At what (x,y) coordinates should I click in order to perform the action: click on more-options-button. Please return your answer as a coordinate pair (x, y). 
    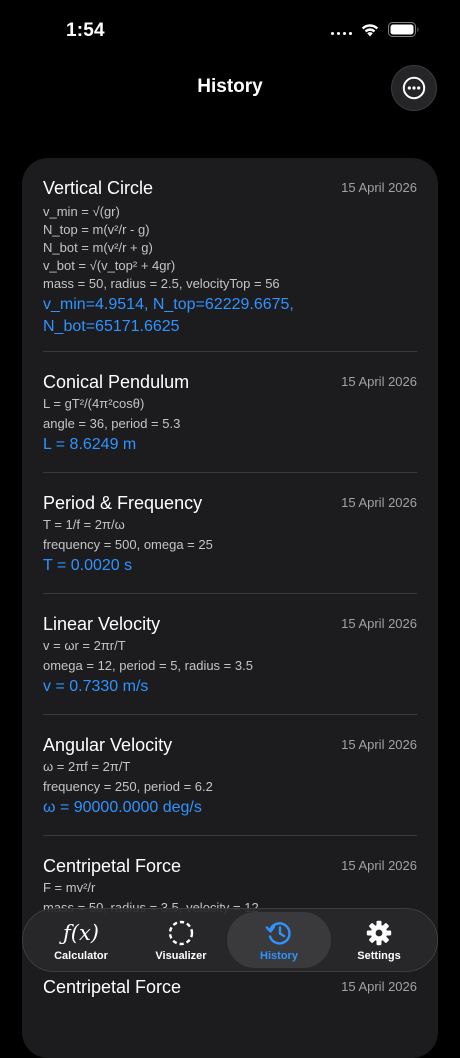
    Looking at the image, I should click on (414, 88).